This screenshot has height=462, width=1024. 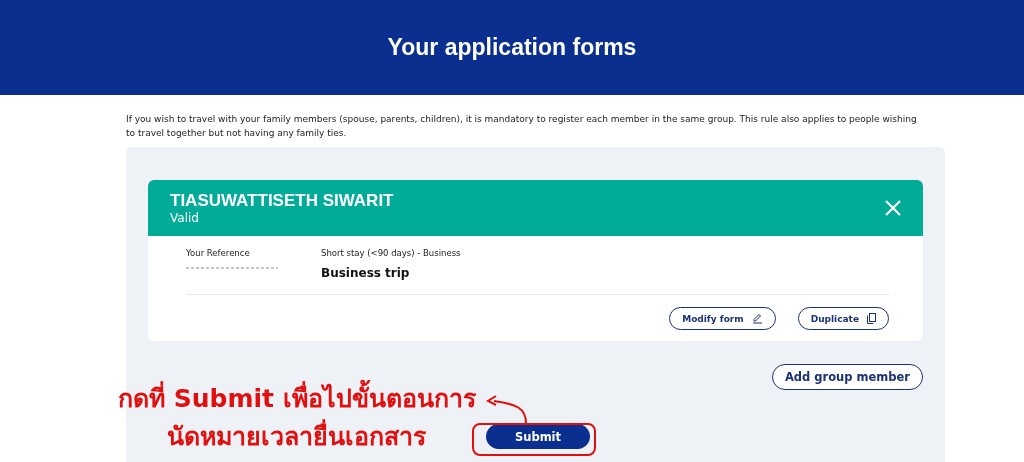 What do you see at coordinates (282, 201) in the screenshot?
I see `applicant-name: TIASUWATTISETH SIWARIT` at bounding box center [282, 201].